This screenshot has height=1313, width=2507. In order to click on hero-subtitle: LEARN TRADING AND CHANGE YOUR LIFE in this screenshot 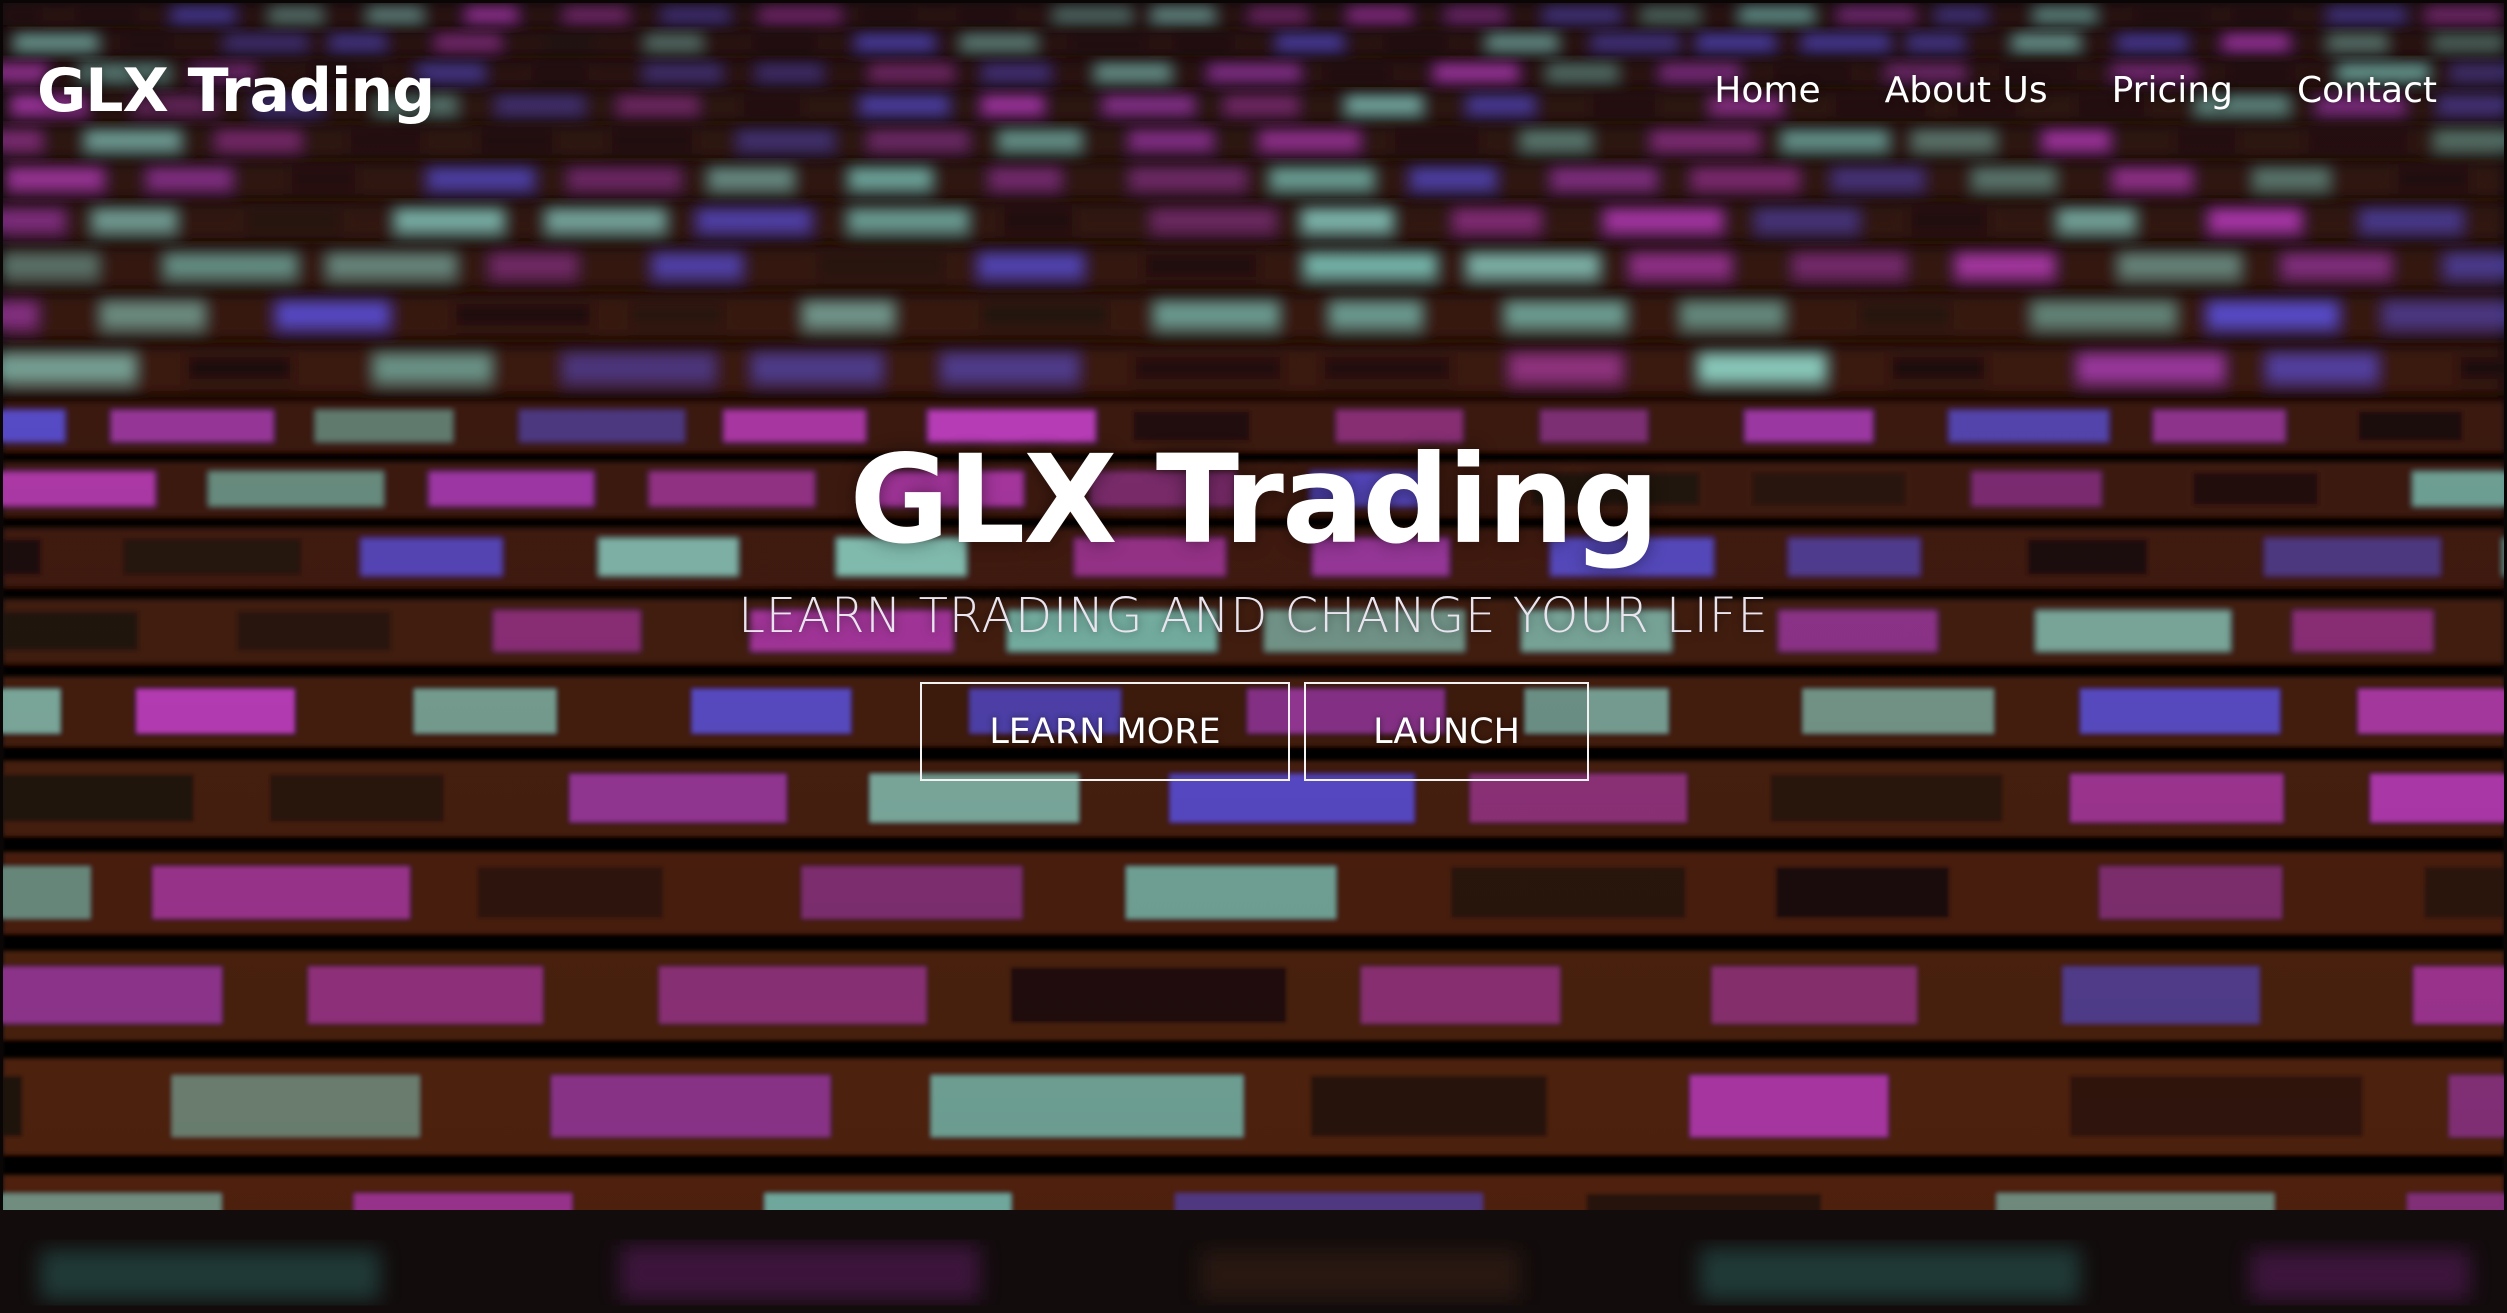, I will do `click(1253, 616)`.